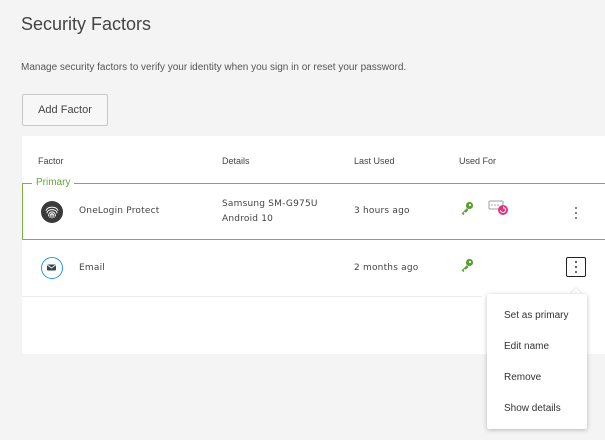  Describe the element at coordinates (236, 161) in the screenshot. I see `column-header-details: Details` at that location.